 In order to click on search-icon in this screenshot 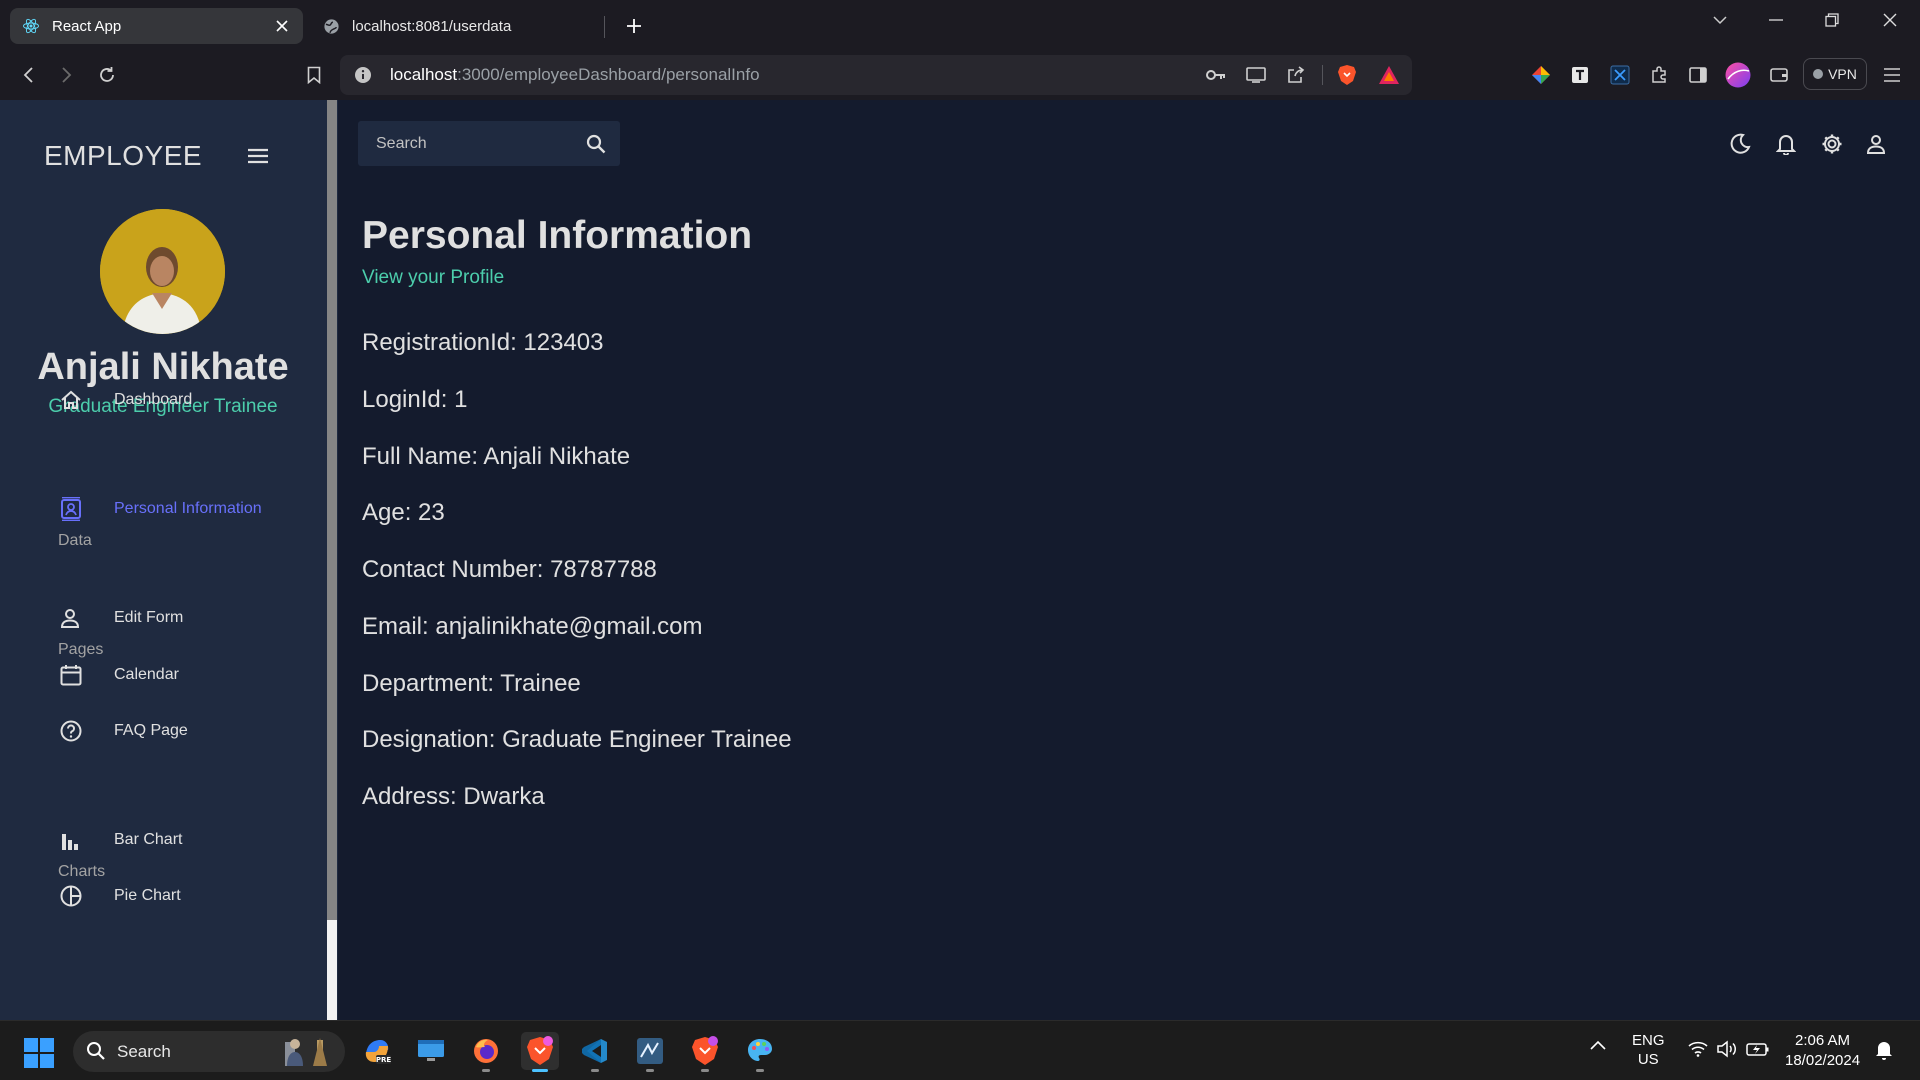, I will do `click(596, 144)`.